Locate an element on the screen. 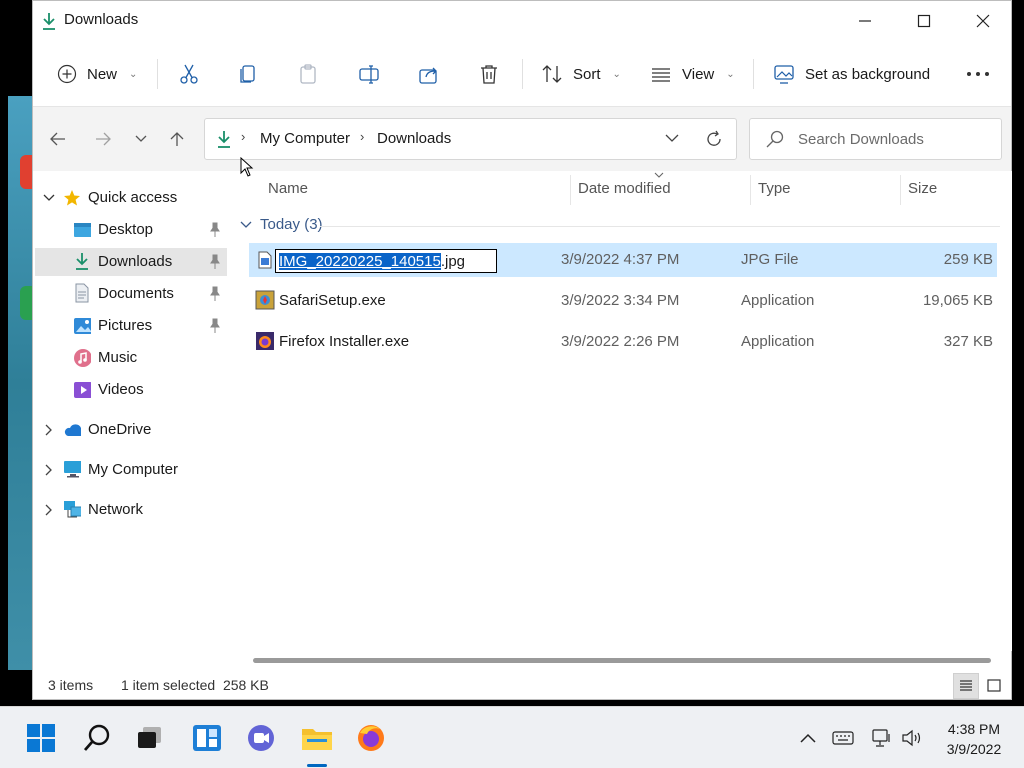  sidebar-item-documents: Documents is located at coordinates (131, 294).